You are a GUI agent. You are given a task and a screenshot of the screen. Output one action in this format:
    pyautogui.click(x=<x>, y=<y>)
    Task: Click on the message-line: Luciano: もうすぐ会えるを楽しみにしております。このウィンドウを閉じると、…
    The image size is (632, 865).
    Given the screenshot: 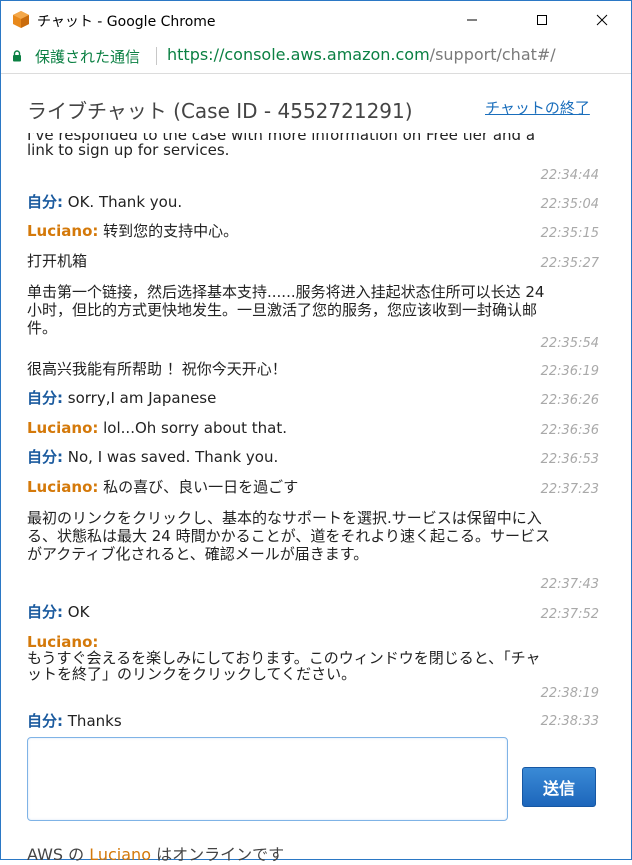 What is the action you would take?
    pyautogui.click(x=289, y=658)
    